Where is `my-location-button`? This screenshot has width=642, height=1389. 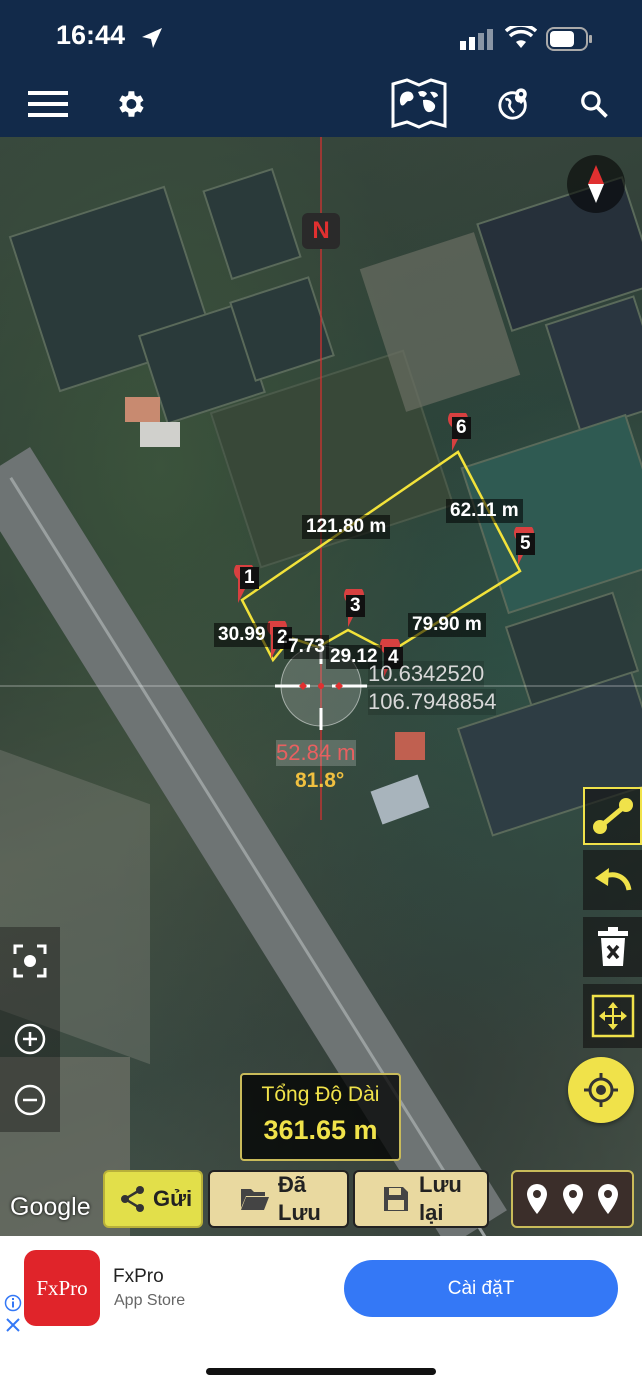
my-location-button is located at coordinates (601, 1090).